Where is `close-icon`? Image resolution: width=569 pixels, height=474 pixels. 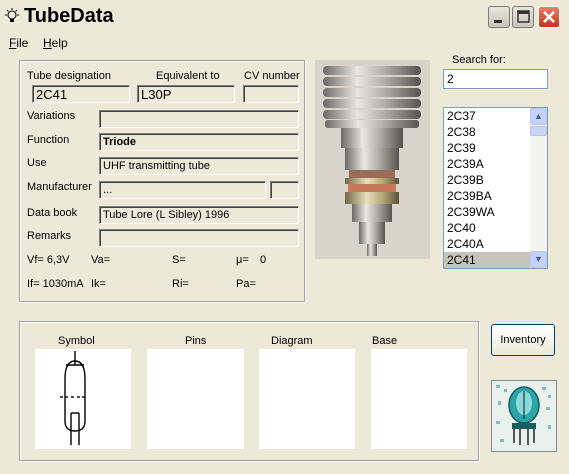
close-icon is located at coordinates (549, 17).